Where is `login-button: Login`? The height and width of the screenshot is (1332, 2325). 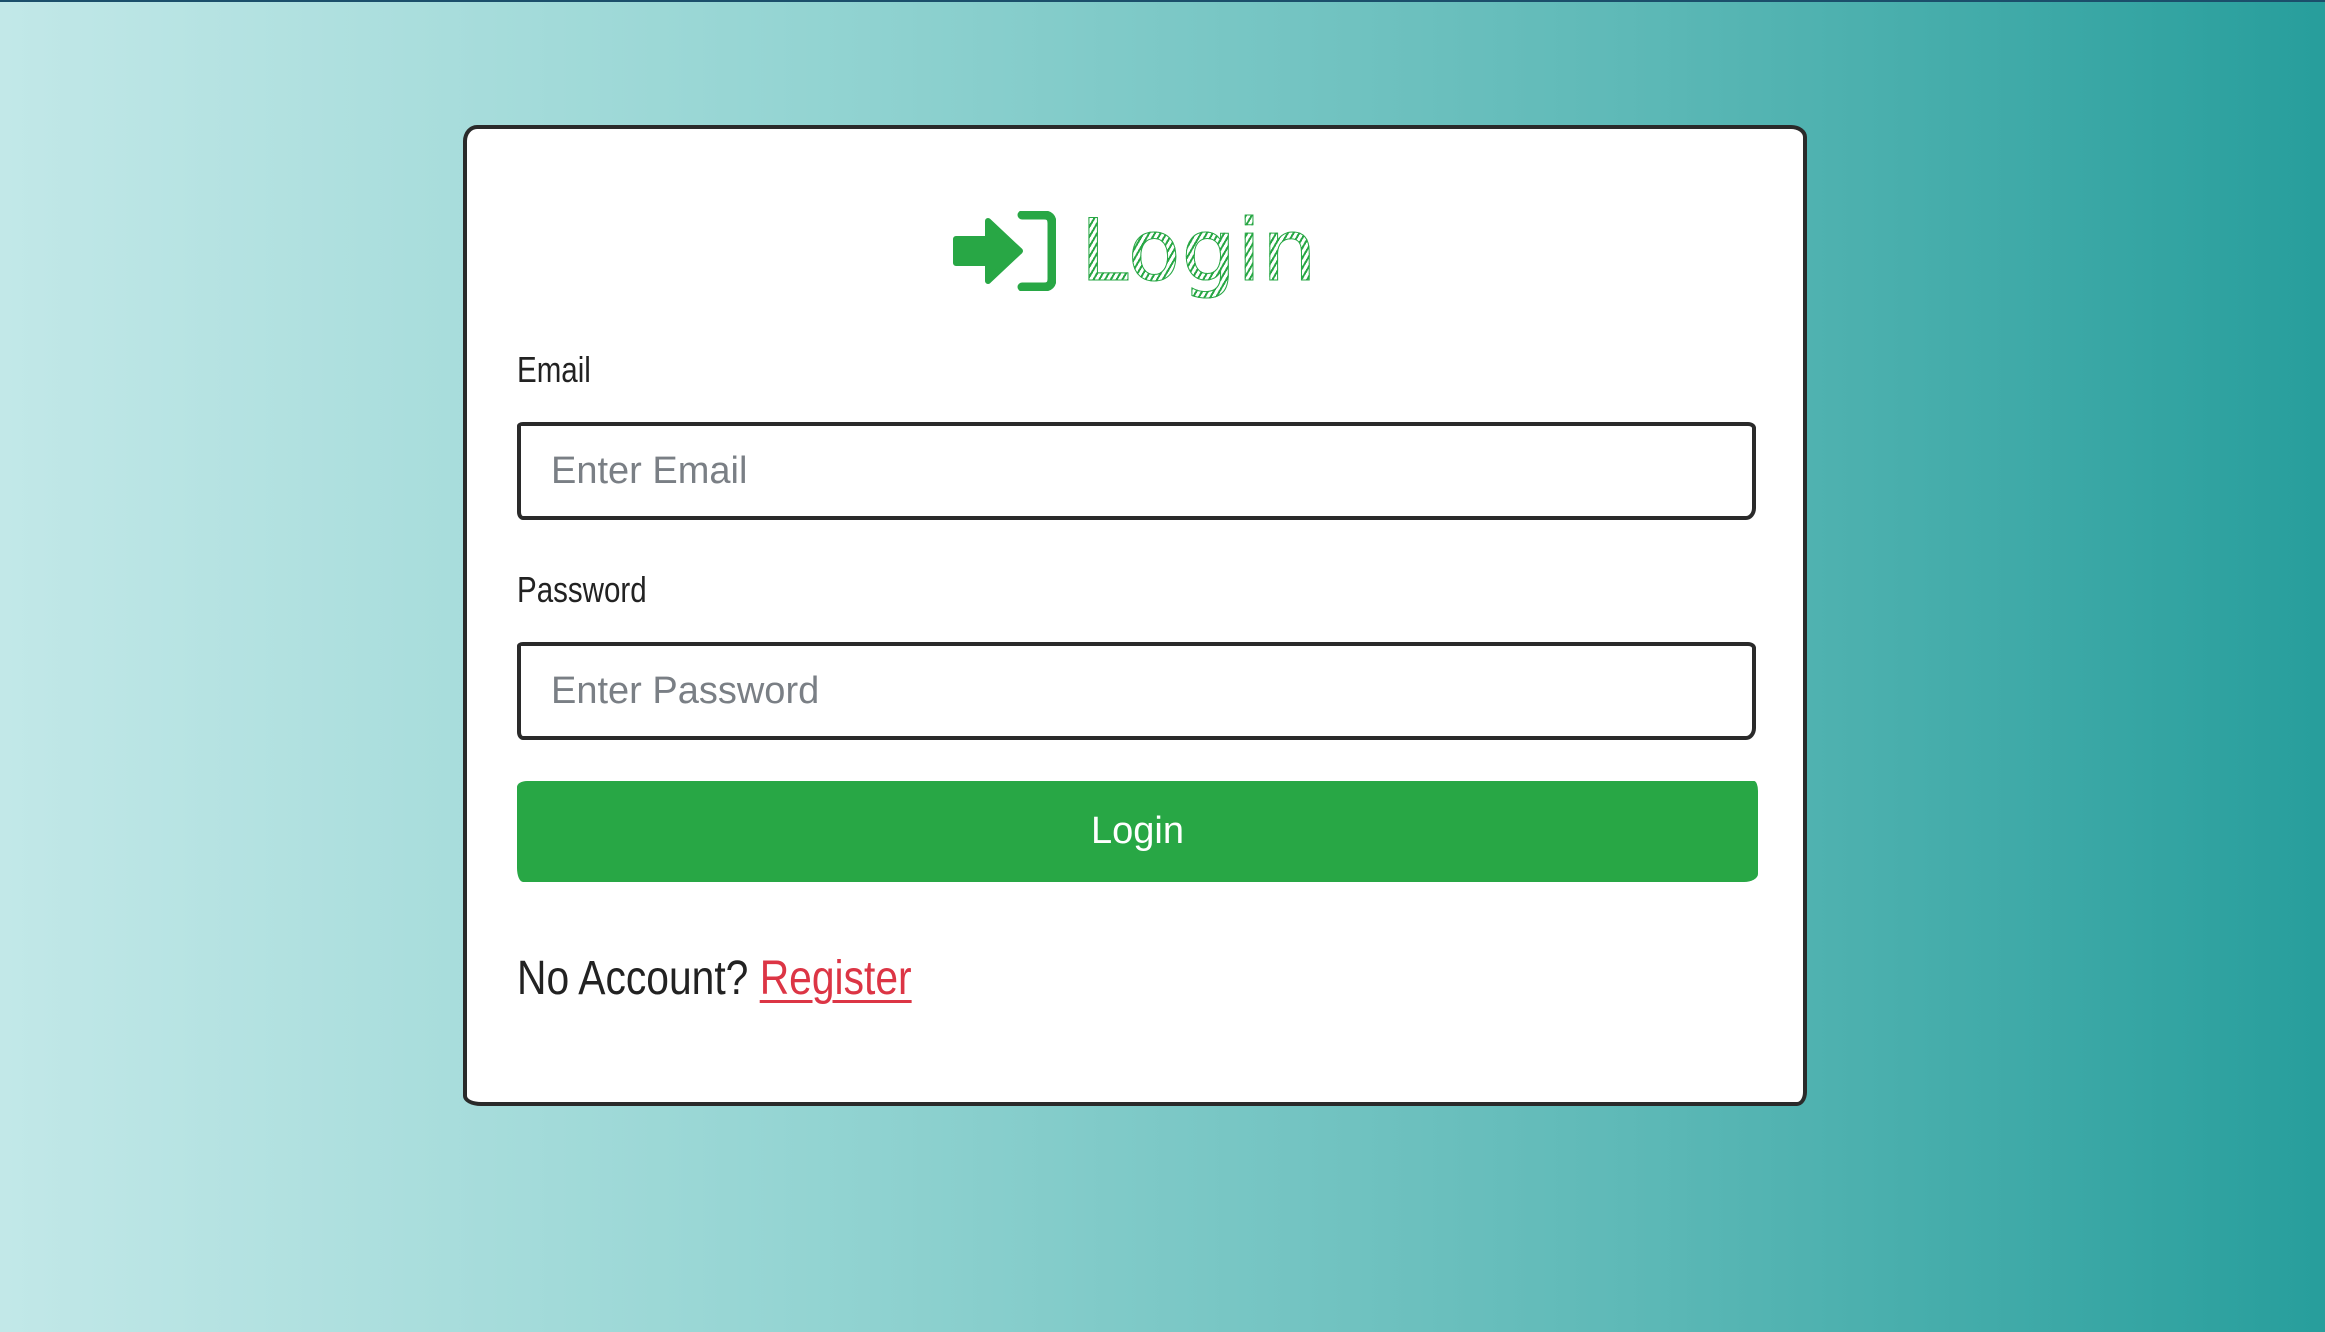 login-button: Login is located at coordinates (1137, 831).